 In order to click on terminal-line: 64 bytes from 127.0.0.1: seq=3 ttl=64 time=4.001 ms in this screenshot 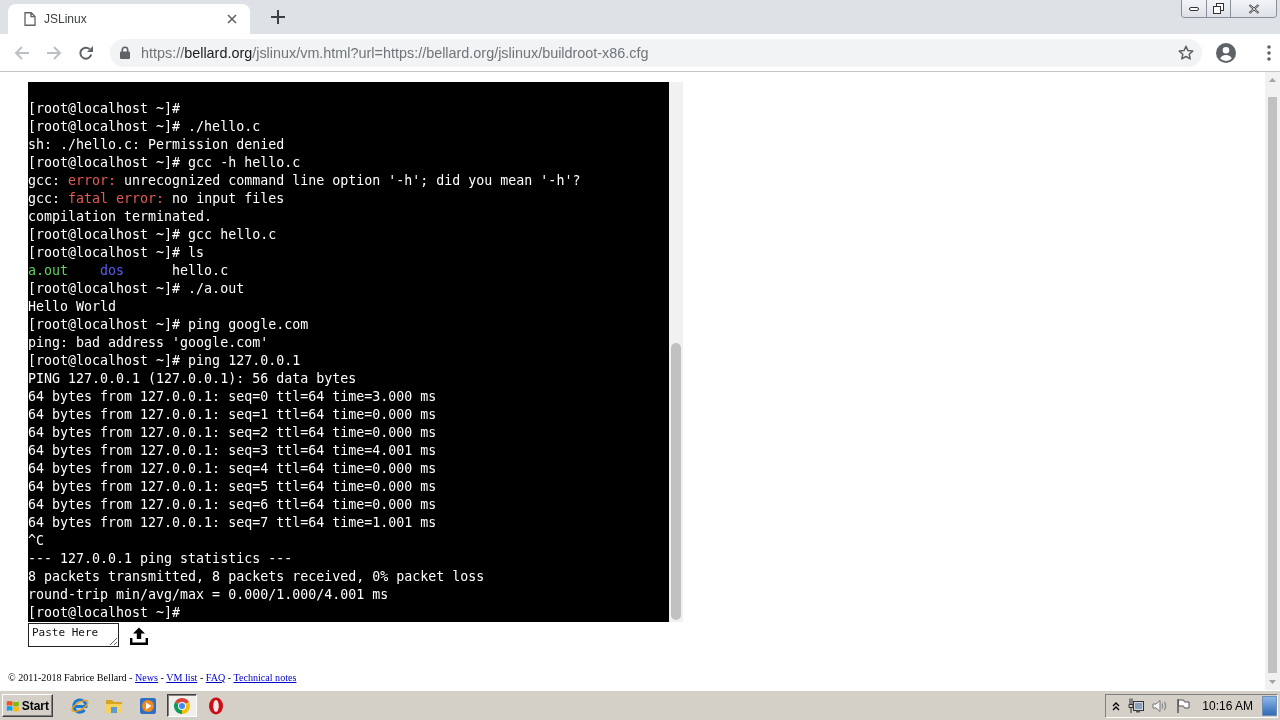, I will do `click(233, 451)`.